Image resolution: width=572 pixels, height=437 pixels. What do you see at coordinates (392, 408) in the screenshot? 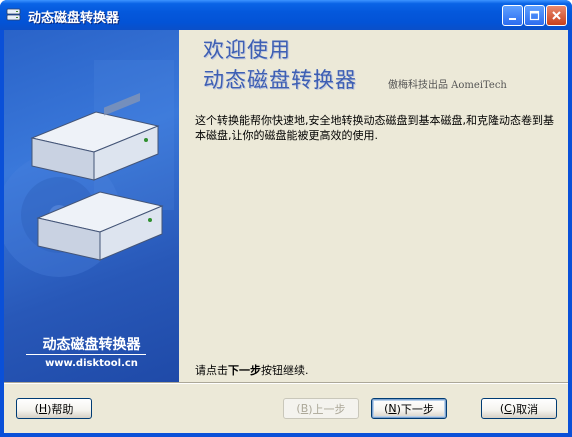
I see `next-button-accel: N` at bounding box center [392, 408].